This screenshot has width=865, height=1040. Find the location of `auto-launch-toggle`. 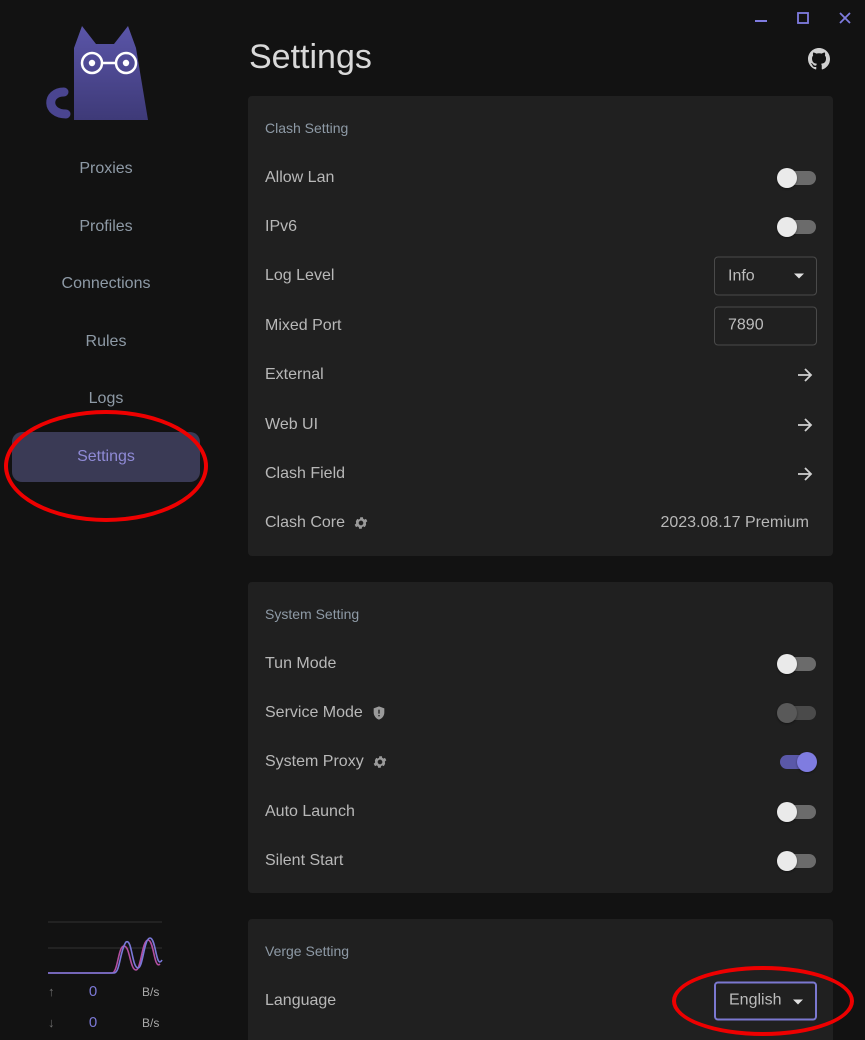

auto-launch-toggle is located at coordinates (797, 811).